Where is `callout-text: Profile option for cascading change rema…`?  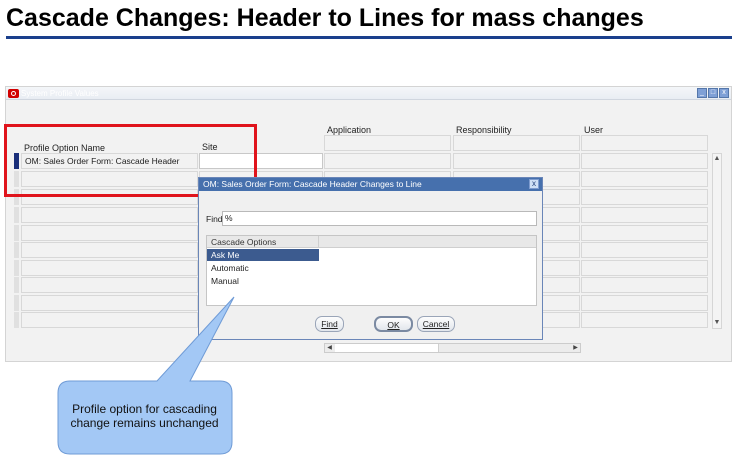
callout-text: Profile option for cascading change rema… is located at coordinates (144, 416).